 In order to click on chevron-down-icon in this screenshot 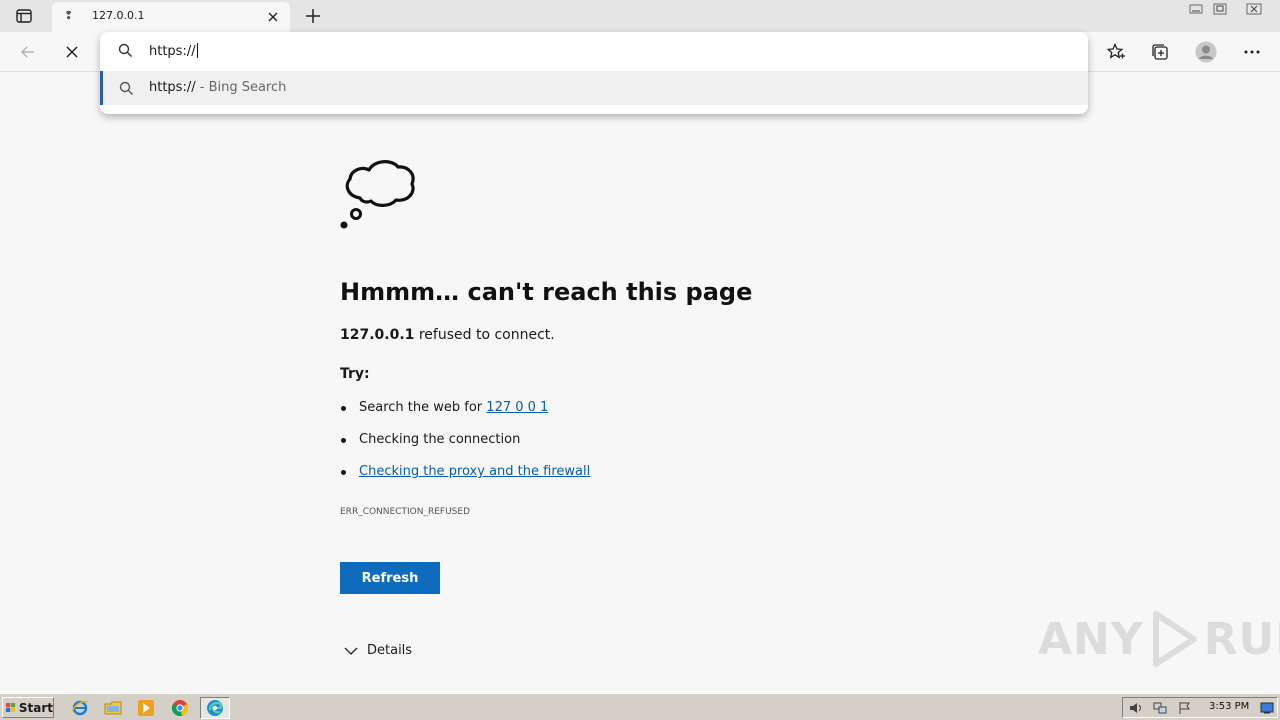, I will do `click(351, 651)`.